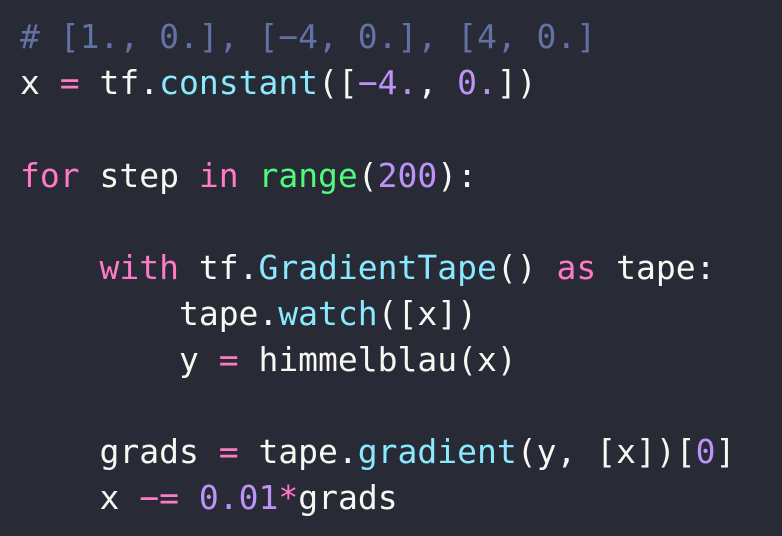 This screenshot has width=782, height=536. Describe the element at coordinates (50, 175) in the screenshot. I see `keyword: for` at that location.